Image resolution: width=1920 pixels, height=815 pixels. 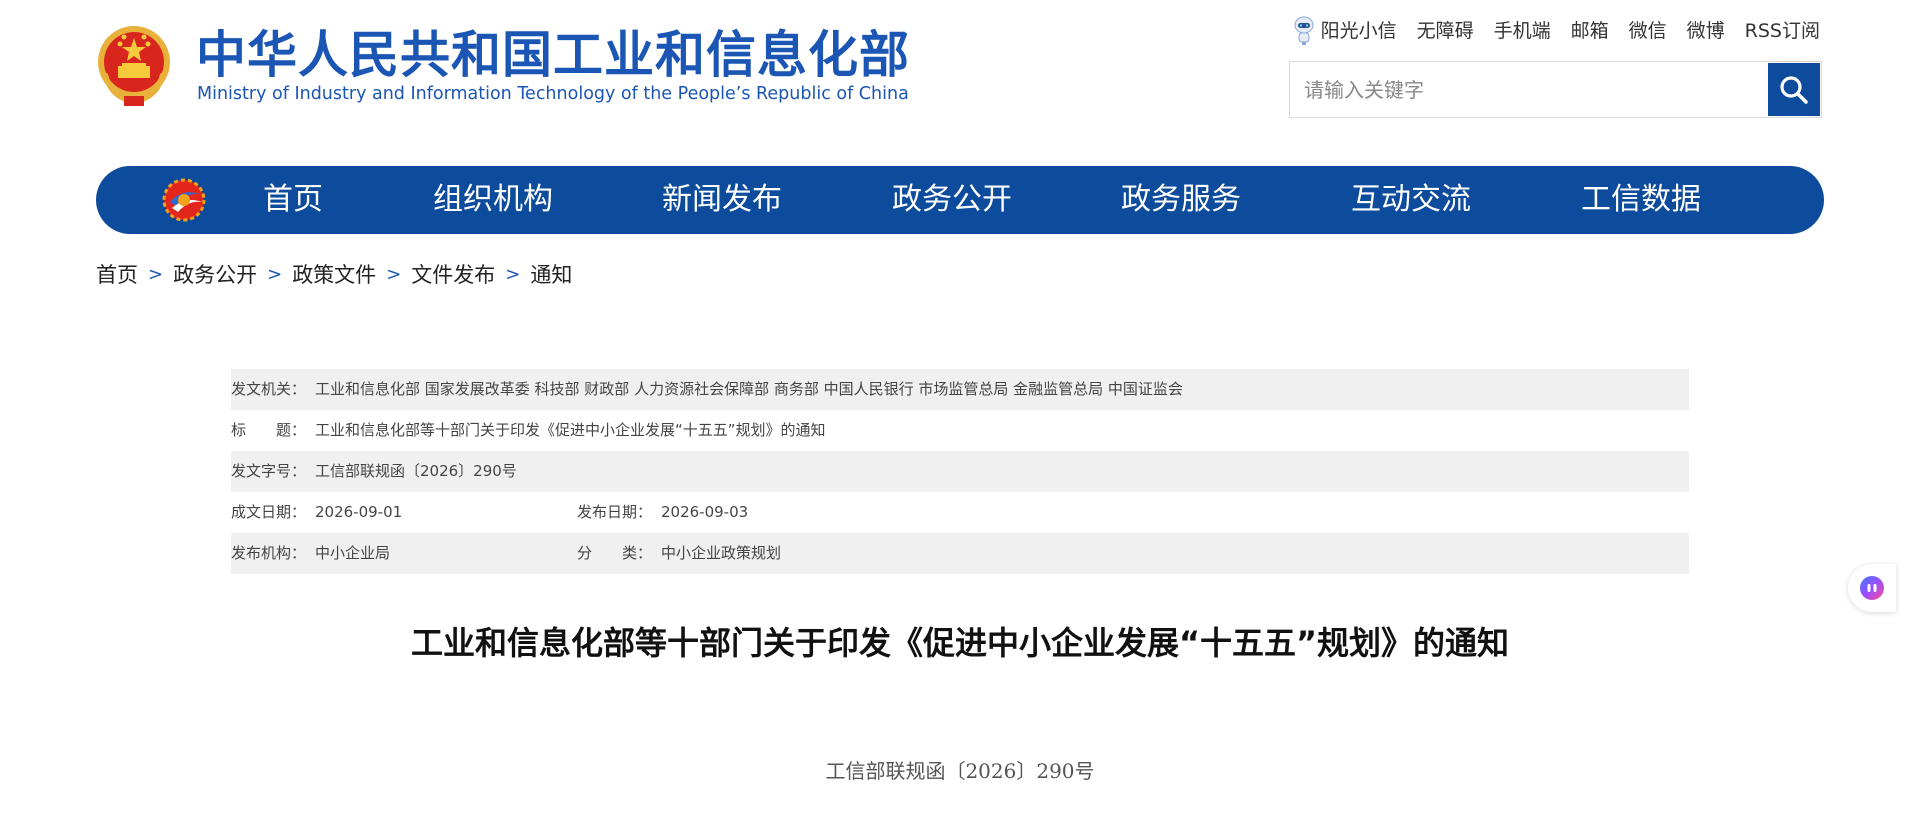 What do you see at coordinates (353, 553) in the screenshot?
I see `org-value: 中小企业局` at bounding box center [353, 553].